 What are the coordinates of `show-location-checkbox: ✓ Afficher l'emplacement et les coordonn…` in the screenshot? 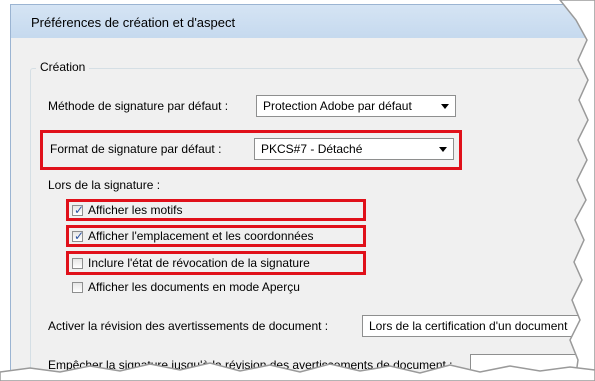 It's located at (217, 237).